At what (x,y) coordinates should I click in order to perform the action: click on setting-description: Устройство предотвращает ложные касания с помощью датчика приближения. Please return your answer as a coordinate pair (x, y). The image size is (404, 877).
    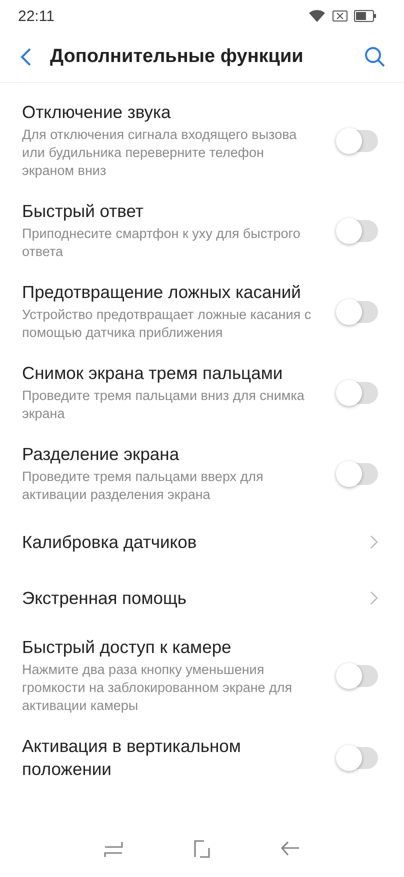
    Looking at the image, I should click on (167, 324).